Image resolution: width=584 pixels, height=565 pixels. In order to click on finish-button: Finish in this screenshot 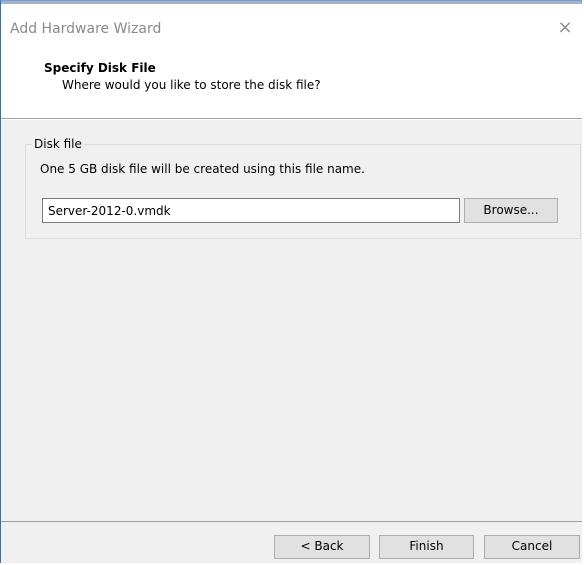, I will do `click(426, 547)`.